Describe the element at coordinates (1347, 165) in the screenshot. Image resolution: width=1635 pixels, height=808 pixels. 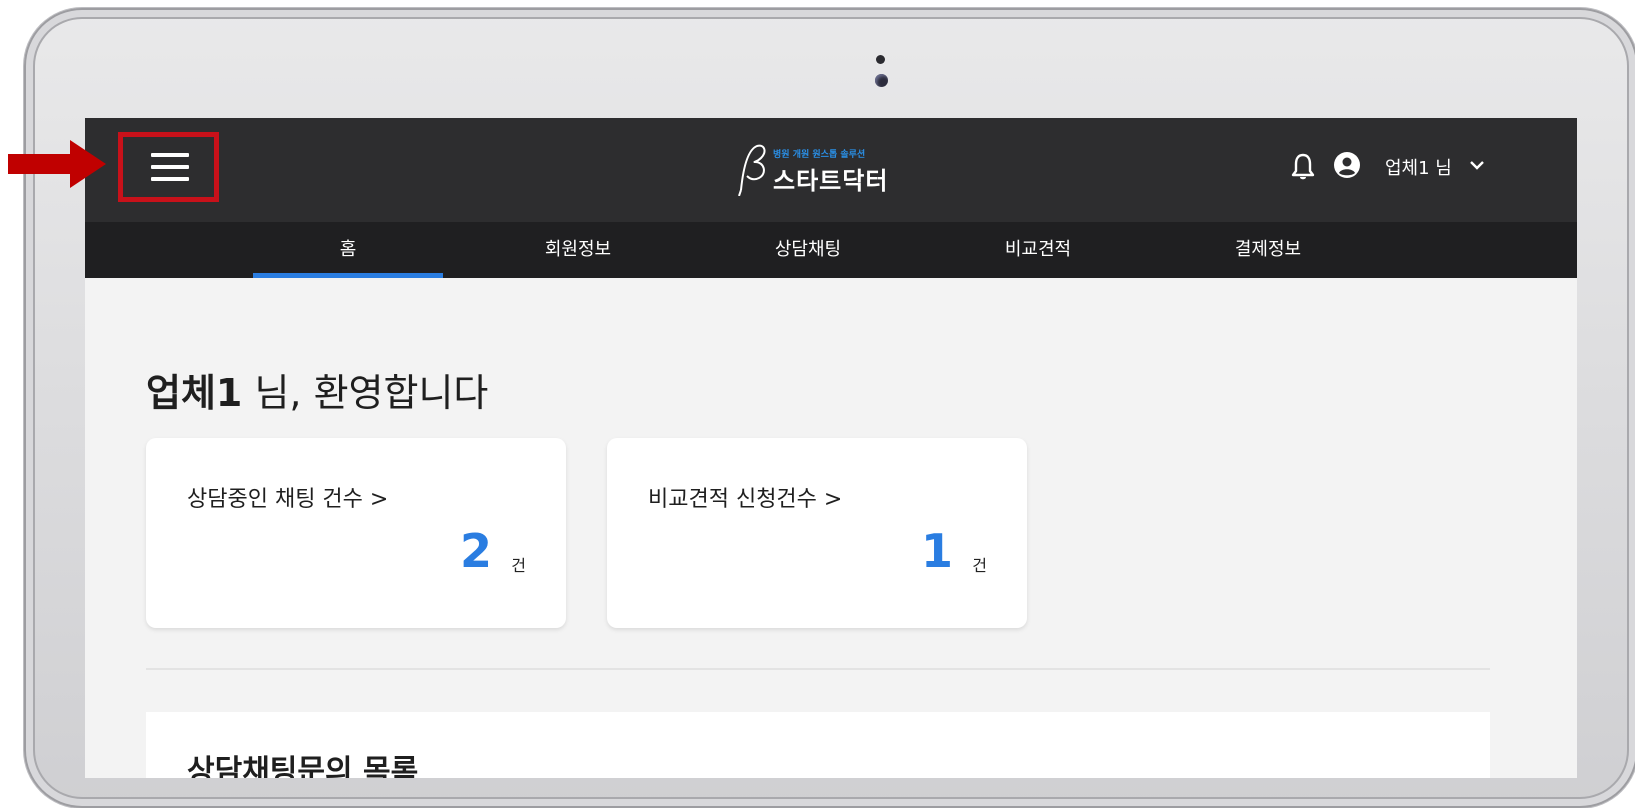
I see `user-circle-icon` at that location.